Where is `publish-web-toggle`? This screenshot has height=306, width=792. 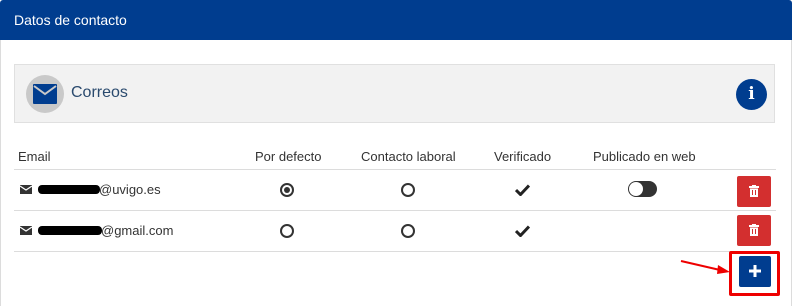
publish-web-toggle is located at coordinates (642, 189).